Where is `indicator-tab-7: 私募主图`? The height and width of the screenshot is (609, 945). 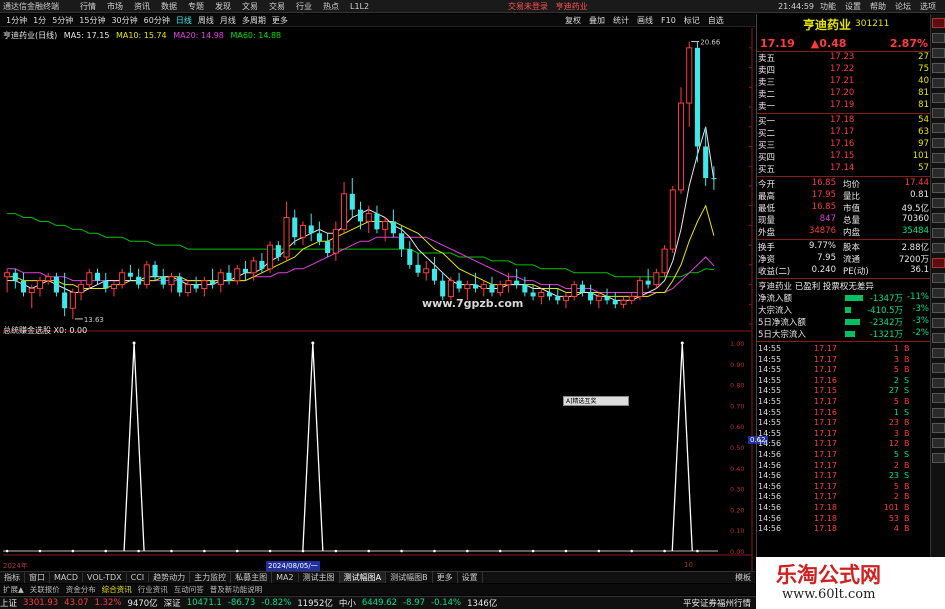 indicator-tab-7: 私募主图 is located at coordinates (252, 577).